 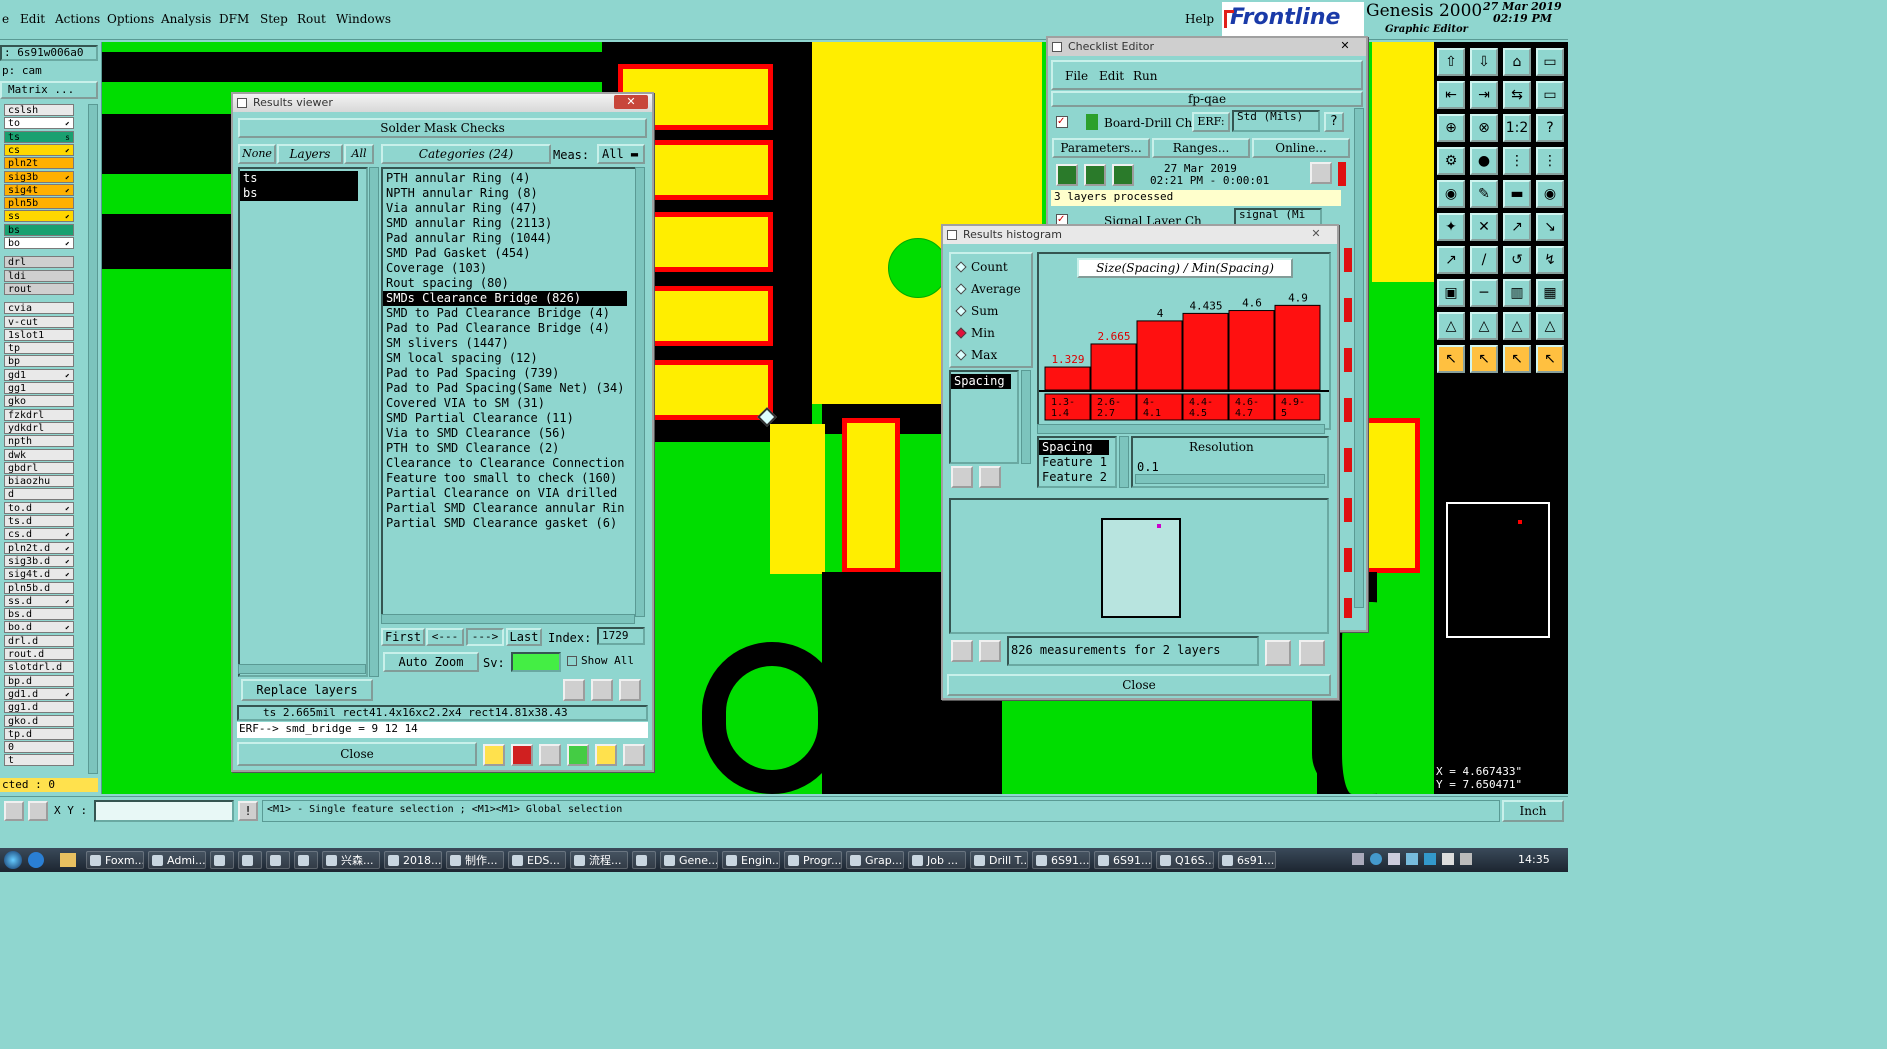 What do you see at coordinates (39, 680) in the screenshot?
I see `layer-row: bp.d` at bounding box center [39, 680].